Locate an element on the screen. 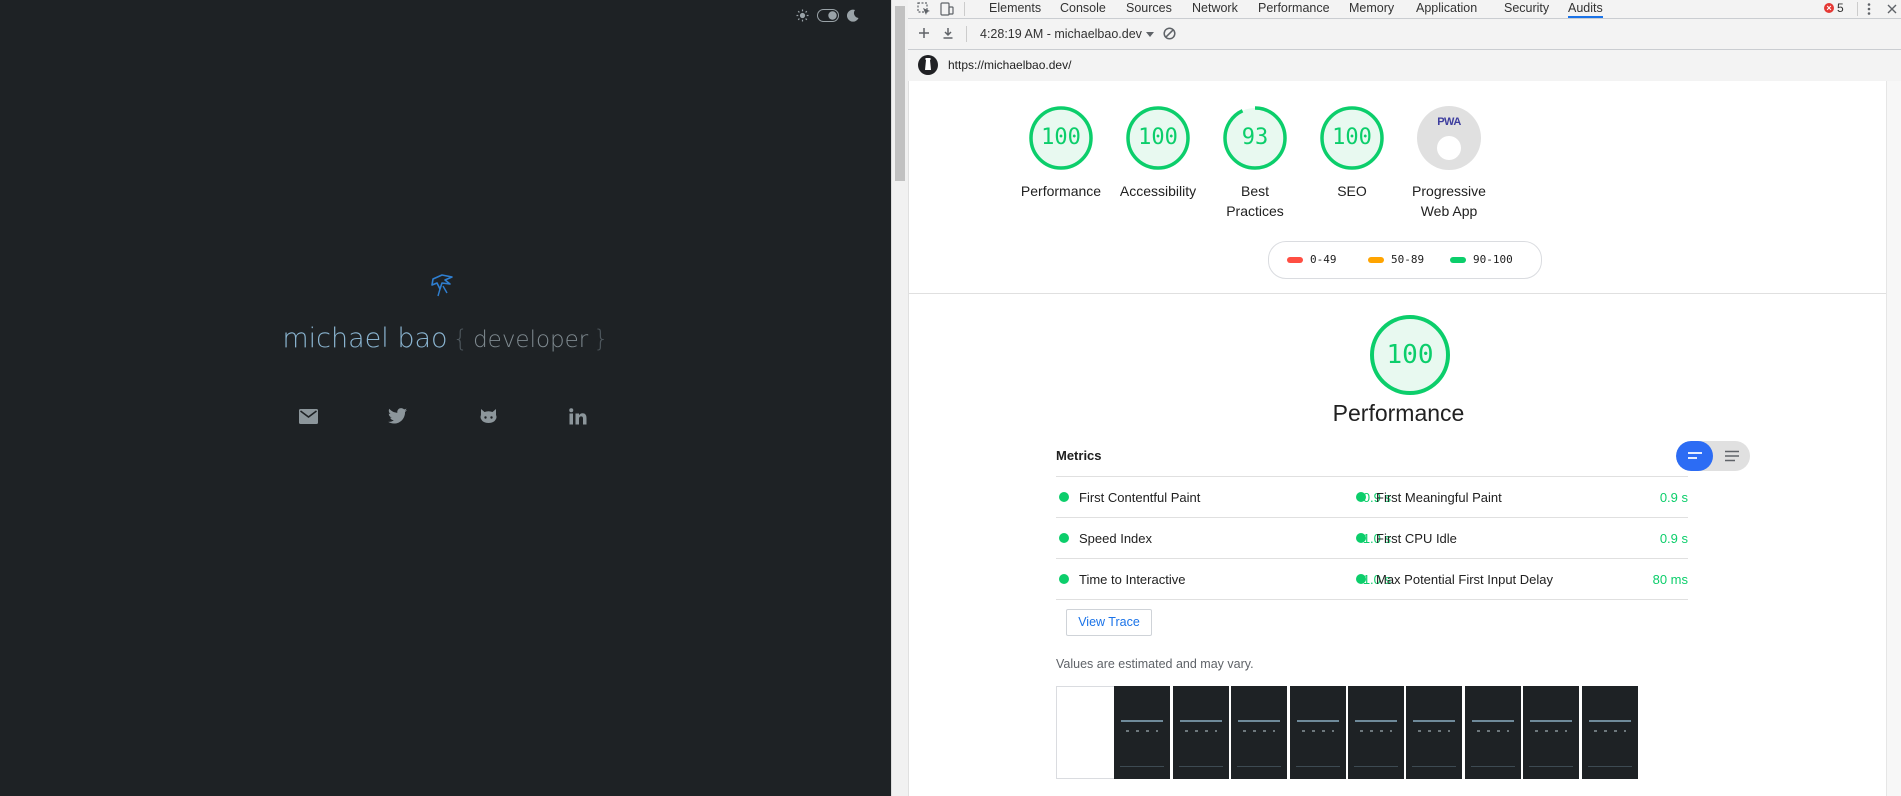 This screenshot has width=1901, height=796. metric-name: First CPU Idle is located at coordinates (1416, 538).